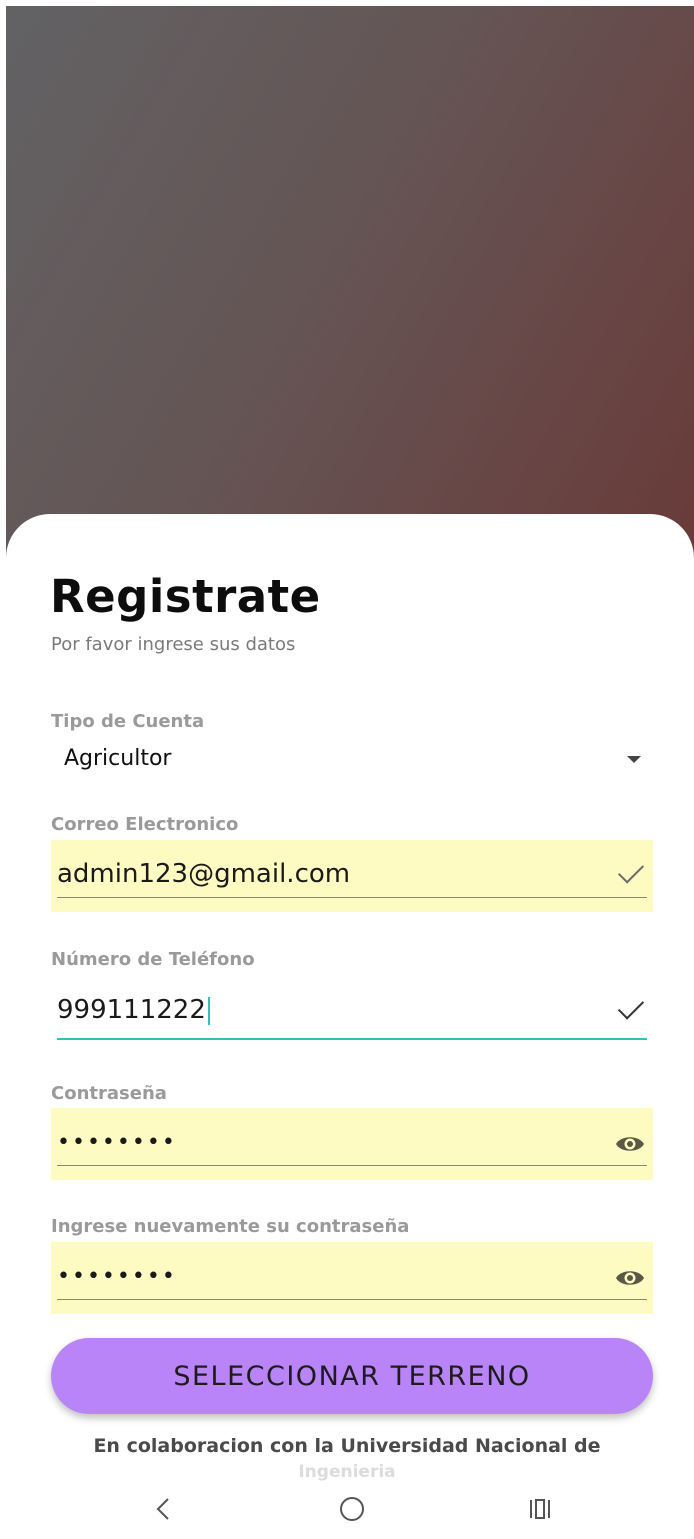 Image resolution: width=694 pixels, height=1539 pixels. What do you see at coordinates (352, 1278) in the screenshot?
I see `password-confirm-field: ••••••••` at bounding box center [352, 1278].